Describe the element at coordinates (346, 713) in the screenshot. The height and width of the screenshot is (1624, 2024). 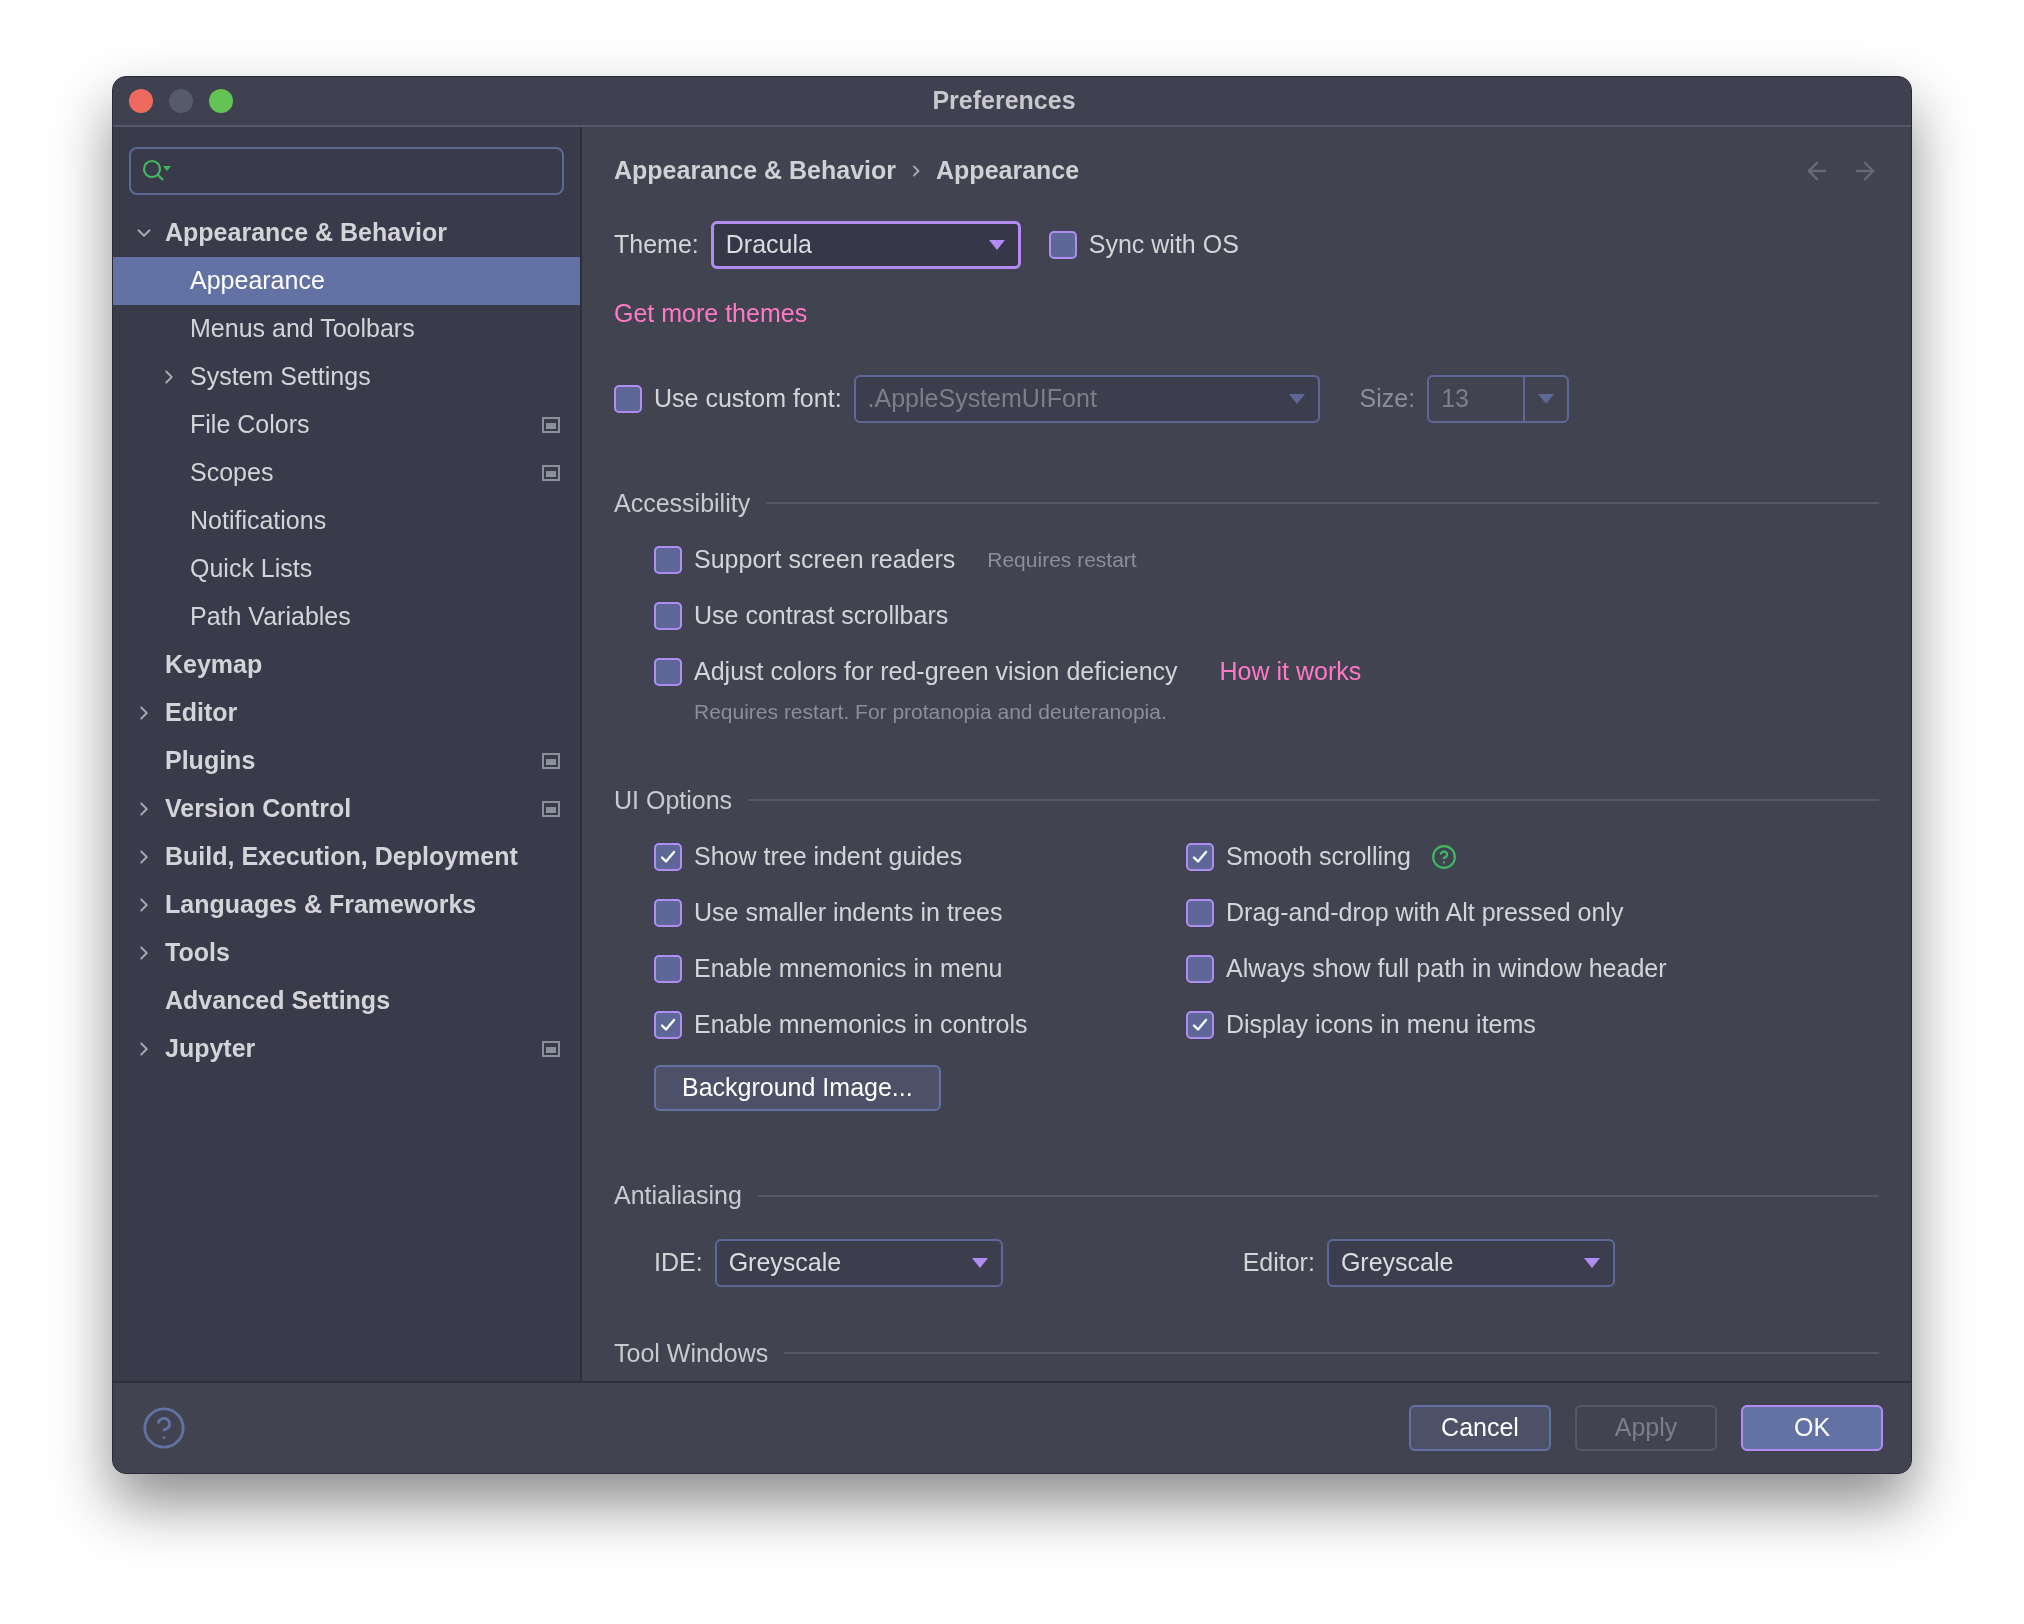
I see `sidebar-item: Editor` at that location.